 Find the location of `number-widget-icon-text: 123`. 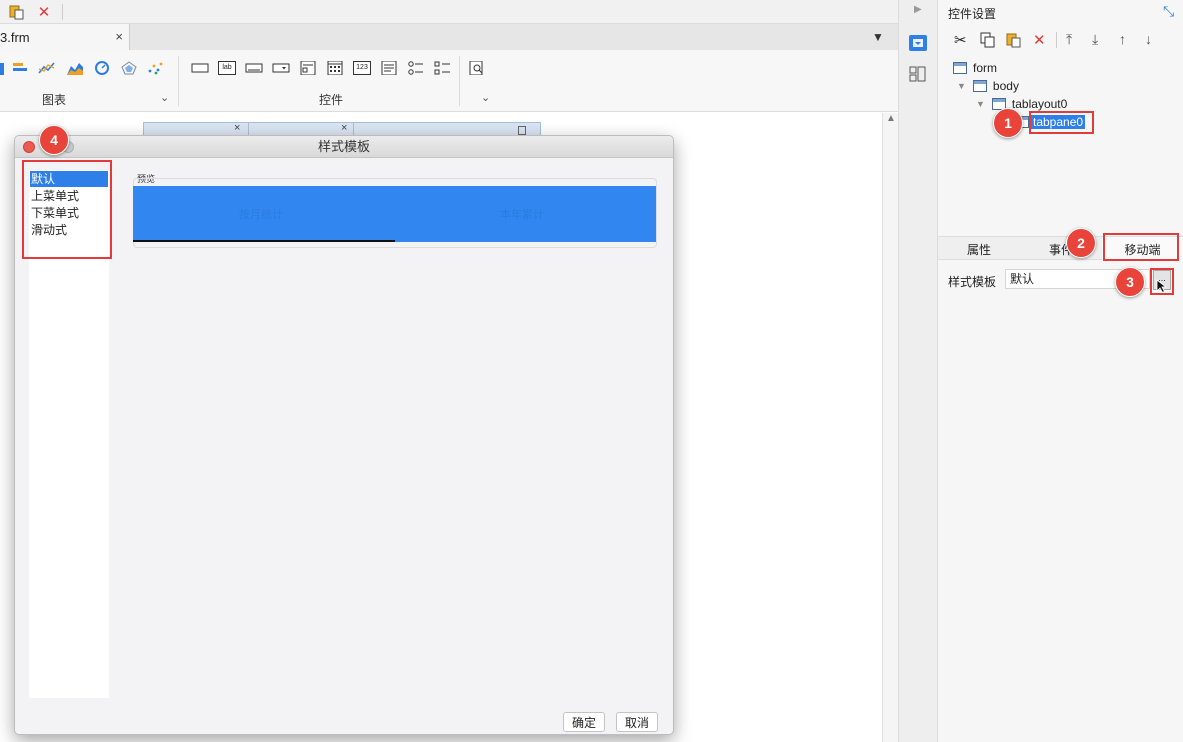

number-widget-icon-text: 123 is located at coordinates (362, 67).